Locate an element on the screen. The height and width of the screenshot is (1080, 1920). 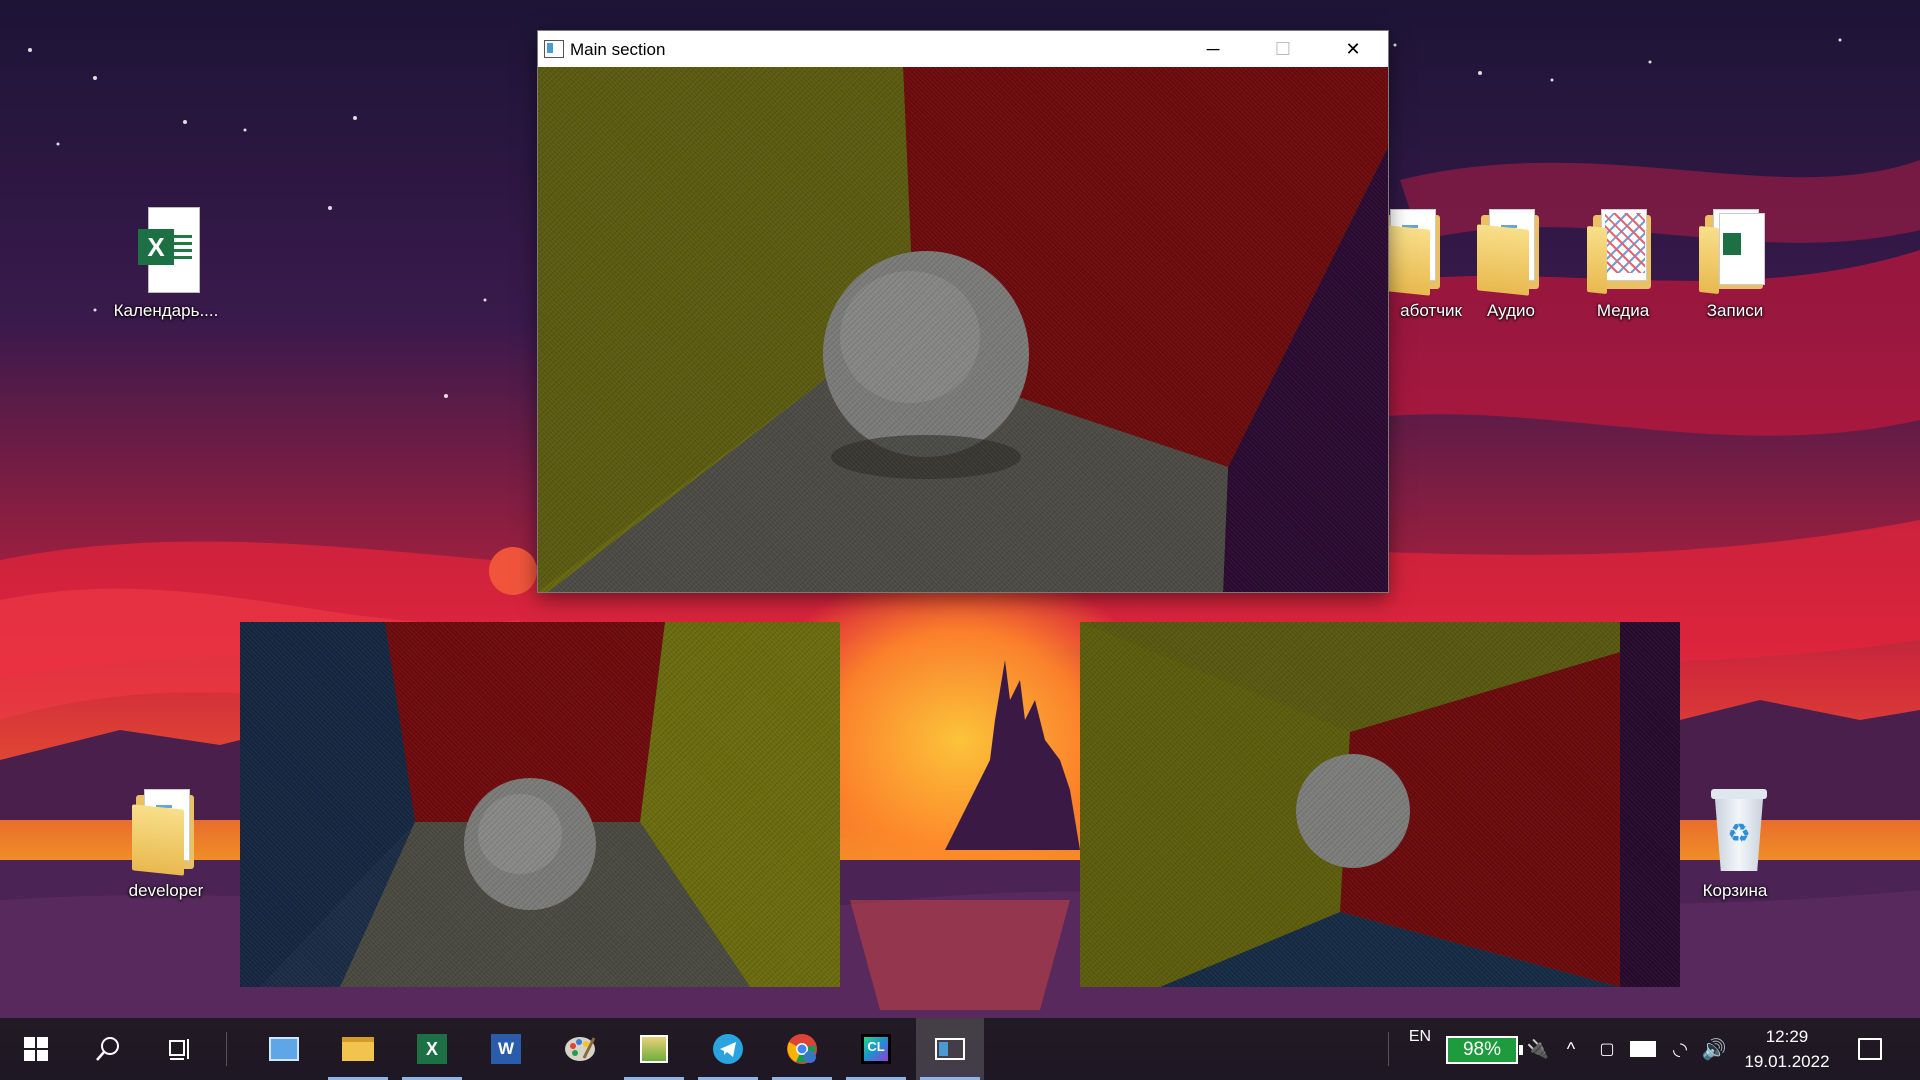
desktop-icon-label: Корзина is located at coordinates (1735, 890).